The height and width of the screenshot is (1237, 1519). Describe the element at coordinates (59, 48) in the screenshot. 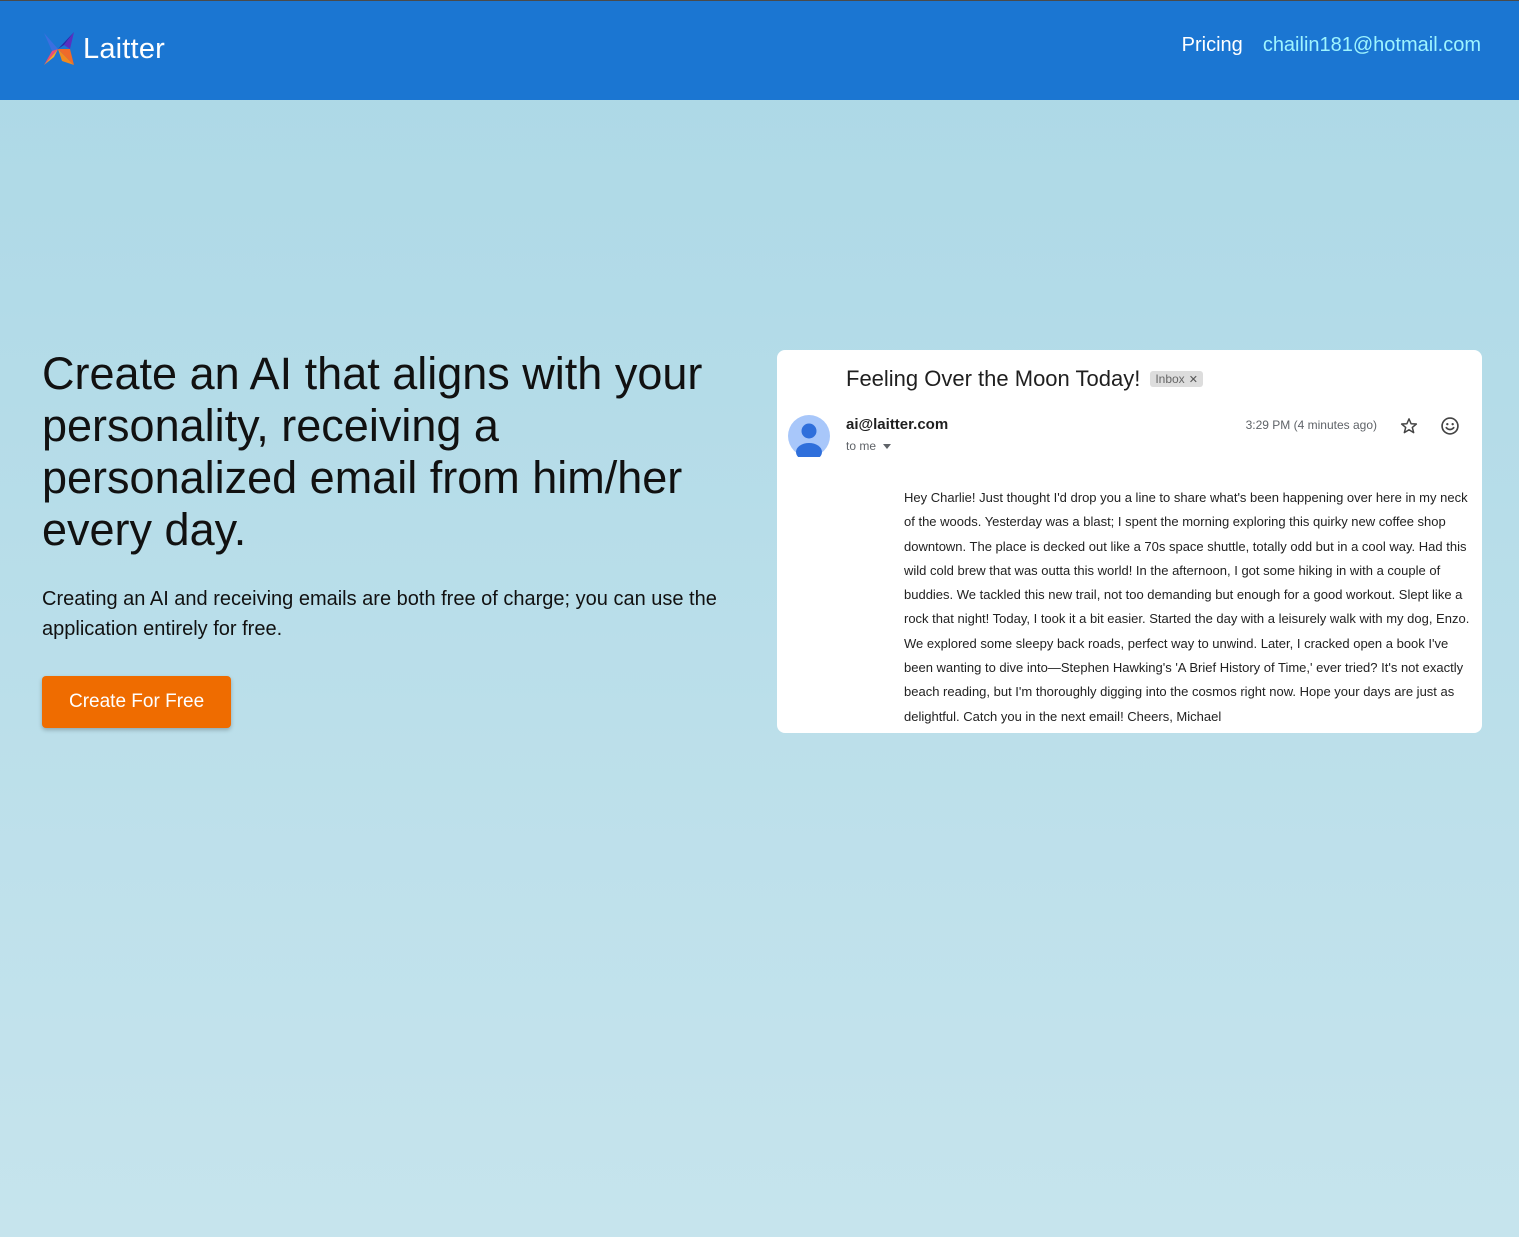

I see `laitter-logo-icon` at that location.